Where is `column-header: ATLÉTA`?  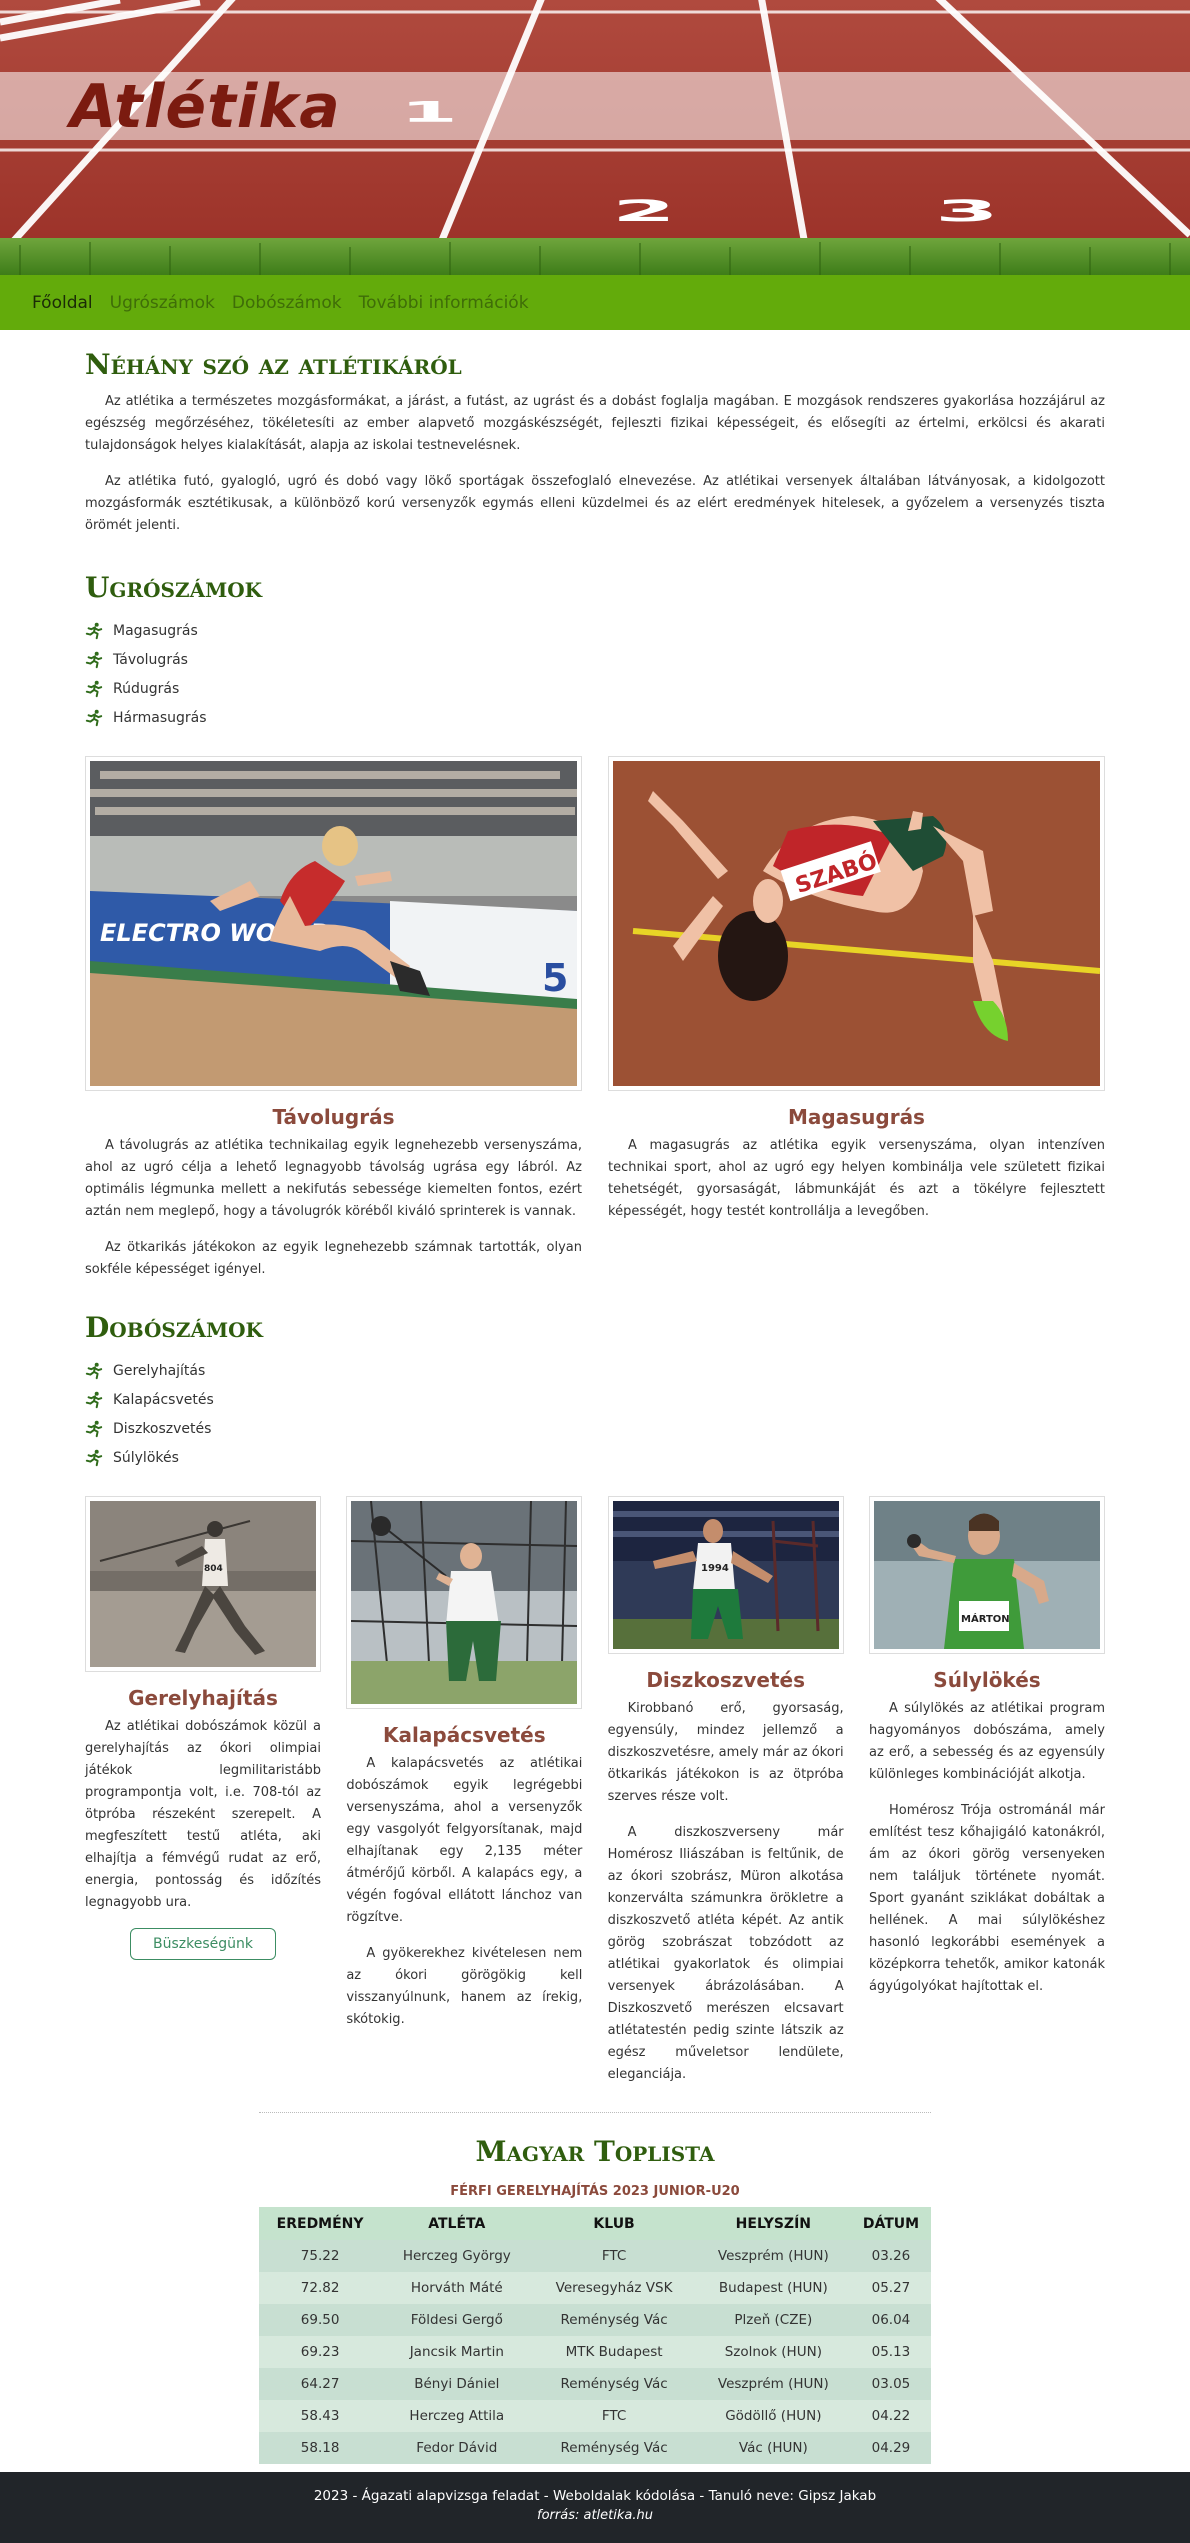 column-header: ATLÉTA is located at coordinates (457, 2223).